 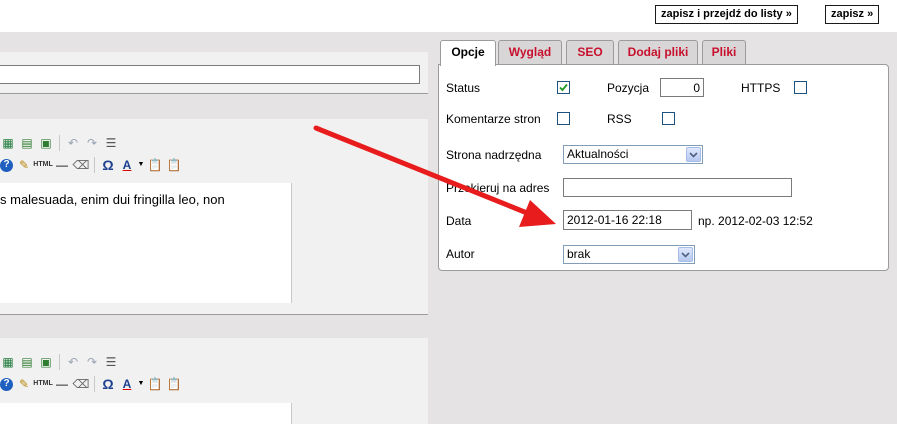 I want to click on editor-1-text: s malesuada, enim dui fringilla leo, non, so click(x=112, y=199).